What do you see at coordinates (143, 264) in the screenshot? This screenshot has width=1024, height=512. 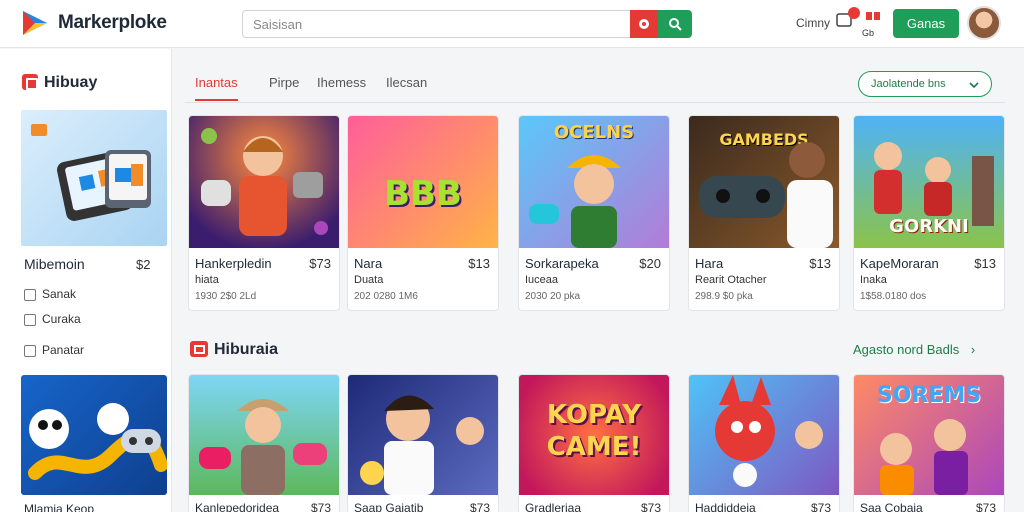 I see `sidebar-section-count: $2` at bounding box center [143, 264].